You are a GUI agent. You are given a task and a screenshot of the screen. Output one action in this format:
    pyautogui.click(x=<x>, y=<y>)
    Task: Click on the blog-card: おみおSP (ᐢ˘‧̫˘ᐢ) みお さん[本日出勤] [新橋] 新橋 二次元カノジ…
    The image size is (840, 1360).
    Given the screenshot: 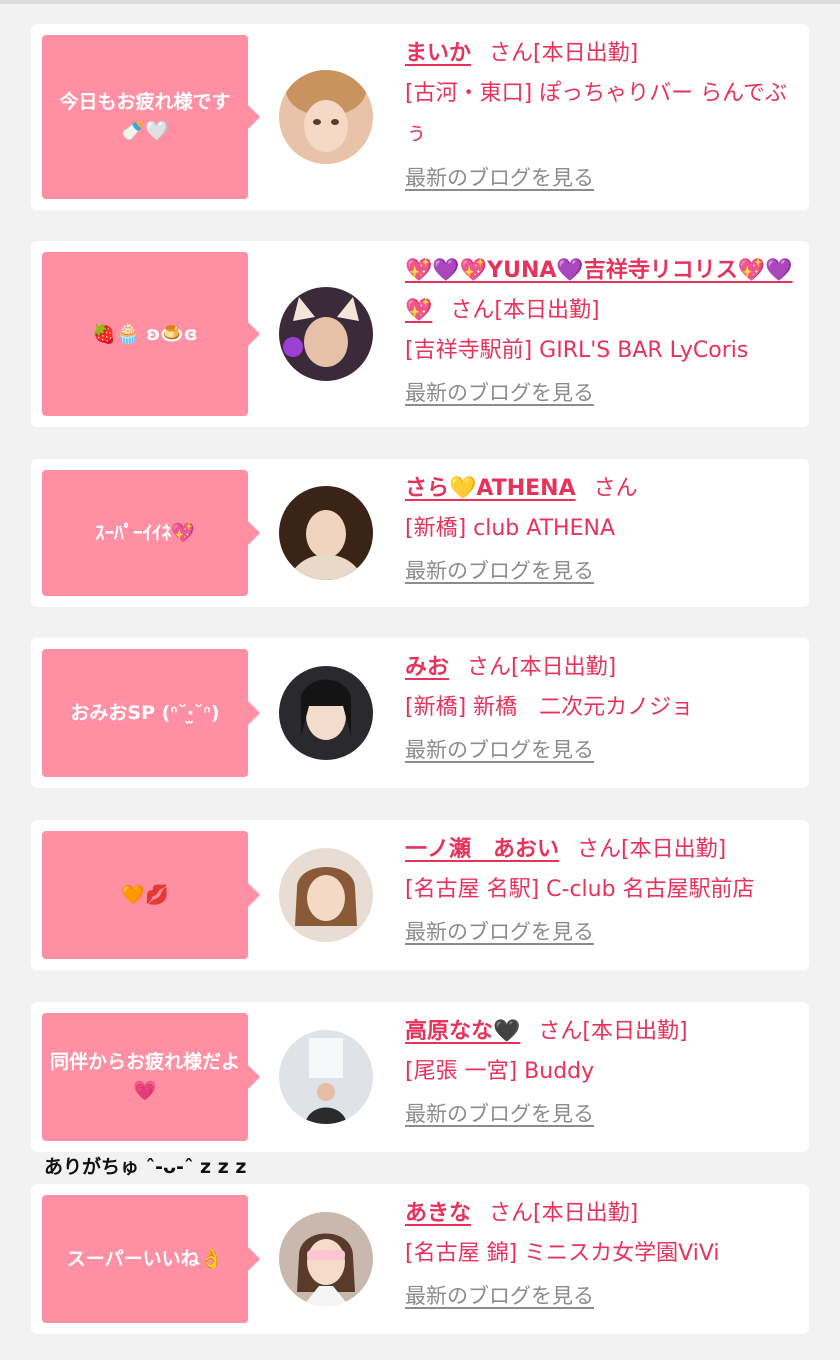 What is the action you would take?
    pyautogui.click(x=420, y=713)
    